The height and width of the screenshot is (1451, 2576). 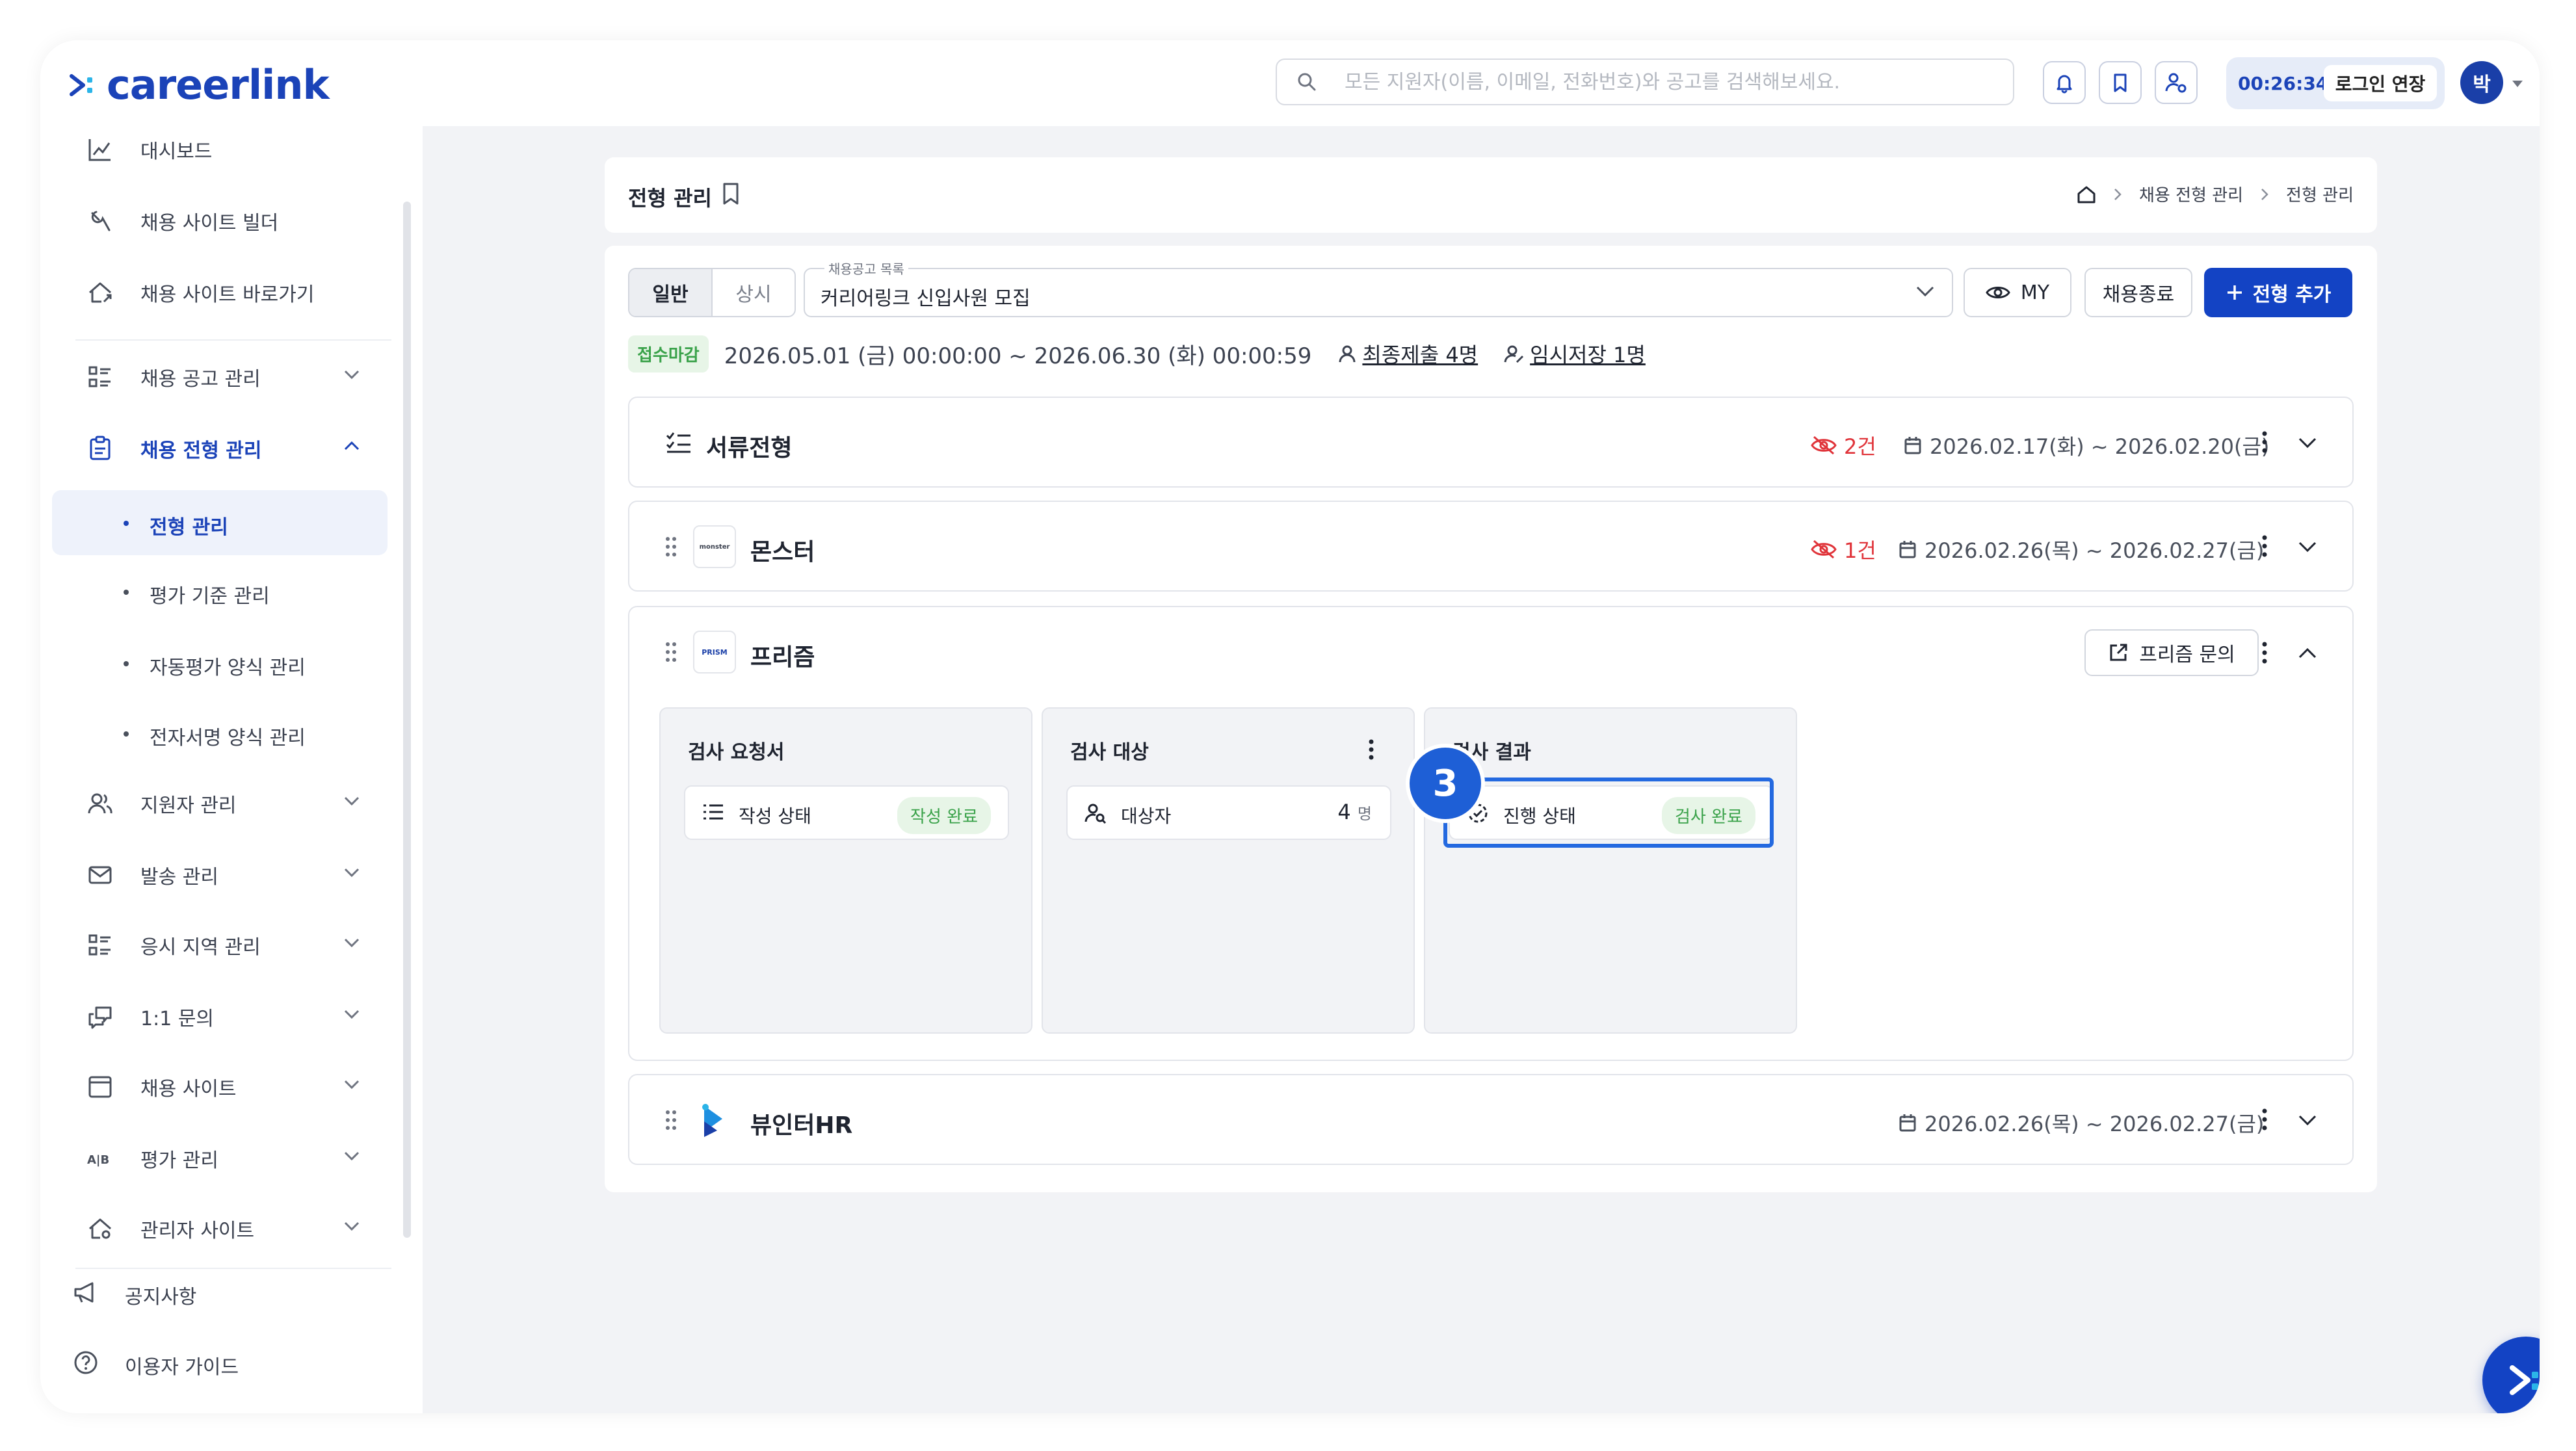 I want to click on sidebar-item-evaluation: A|B 평가 관리, so click(x=222, y=1158).